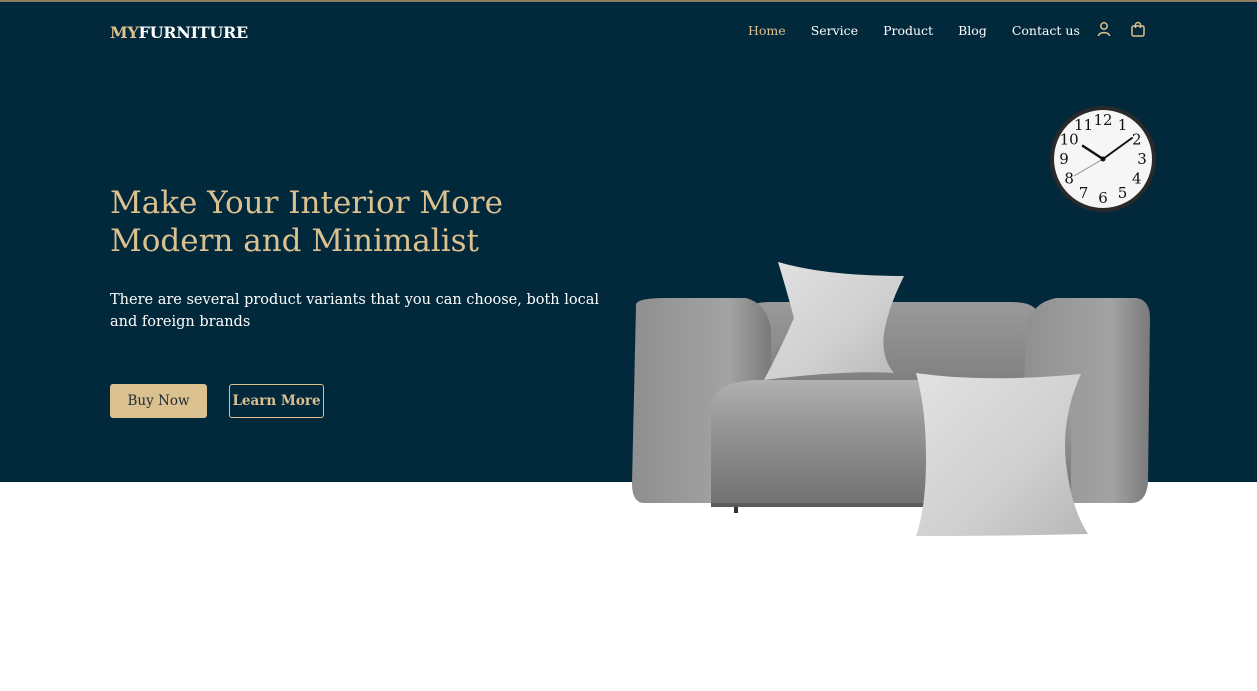 The width and height of the screenshot is (1257, 691). Describe the element at coordinates (1083, 125) in the screenshot. I see `clock-numeral: 11` at that location.